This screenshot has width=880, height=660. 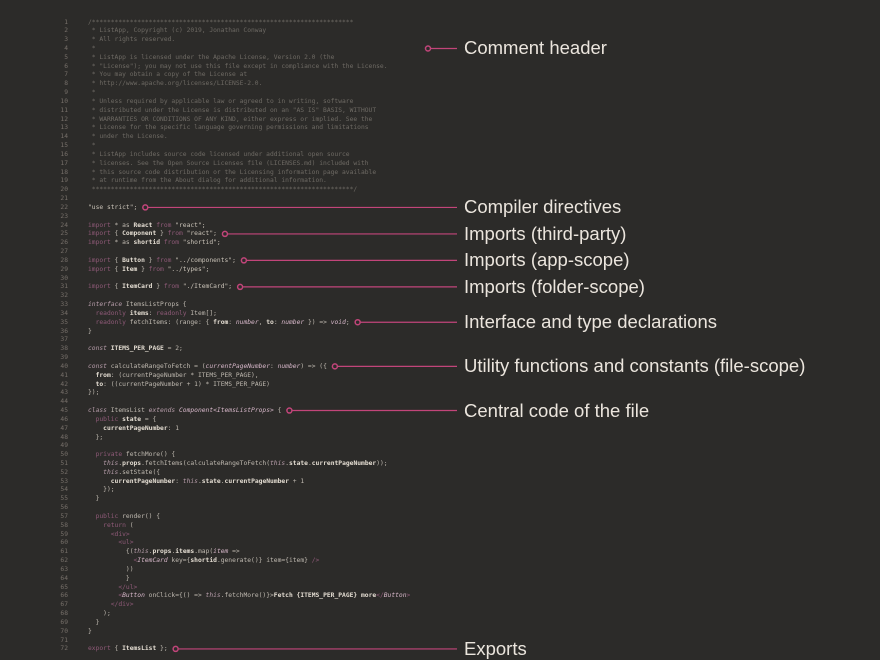 What do you see at coordinates (64, 605) in the screenshot?
I see `line-number: 67` at bounding box center [64, 605].